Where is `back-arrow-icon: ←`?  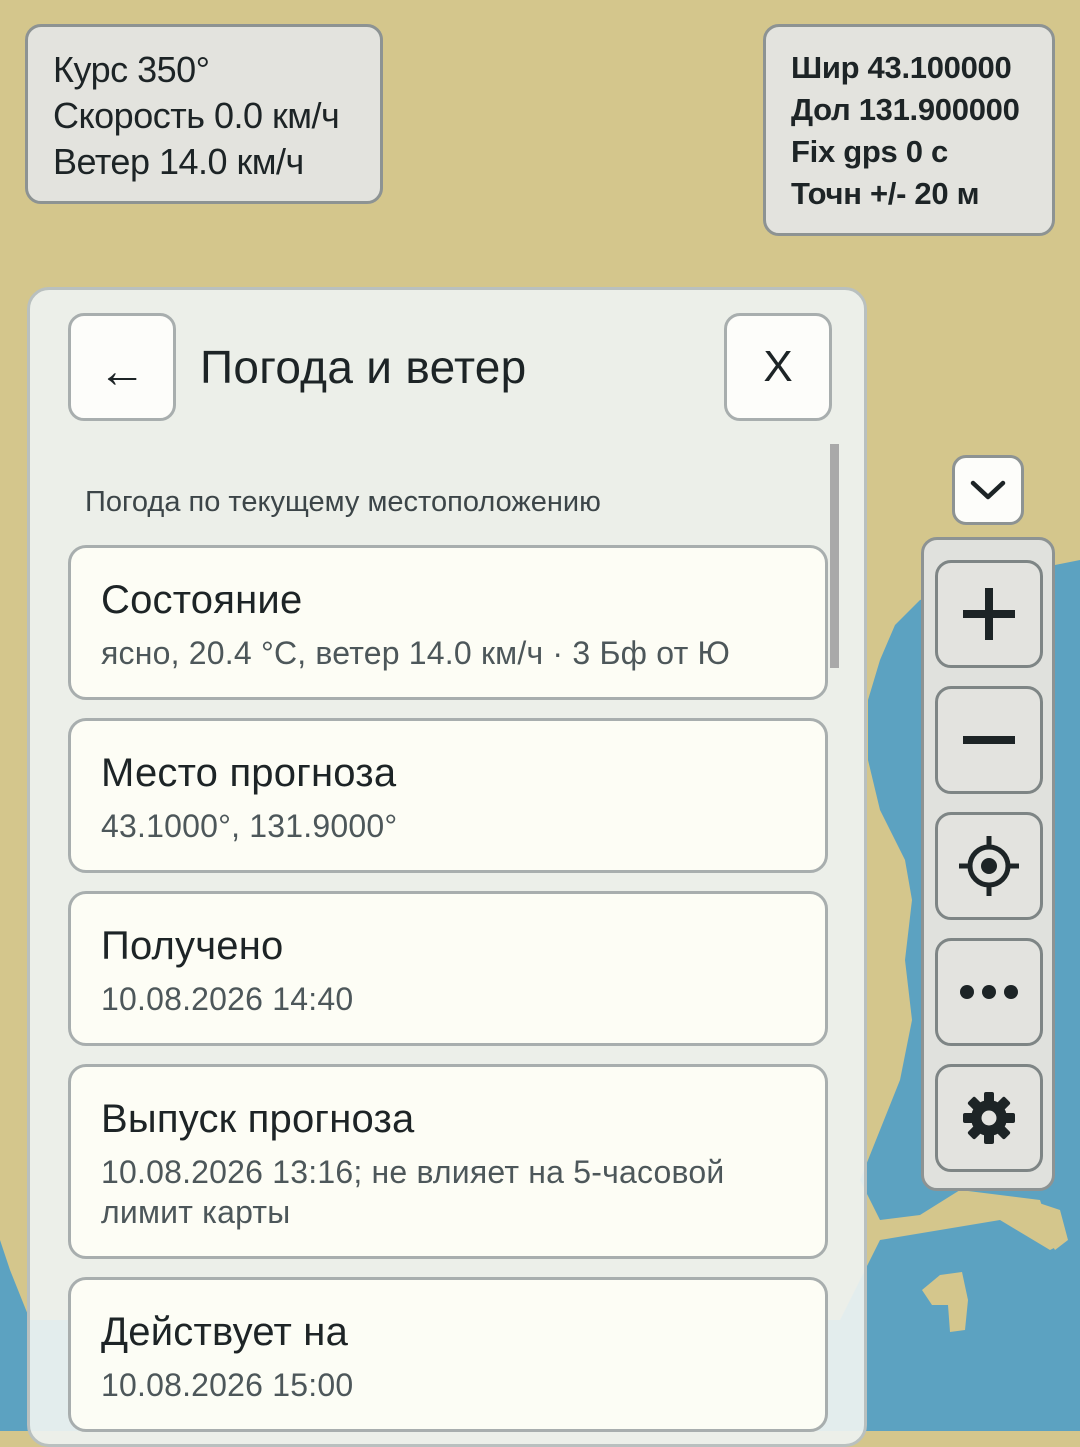 back-arrow-icon: ← is located at coordinates (122, 371).